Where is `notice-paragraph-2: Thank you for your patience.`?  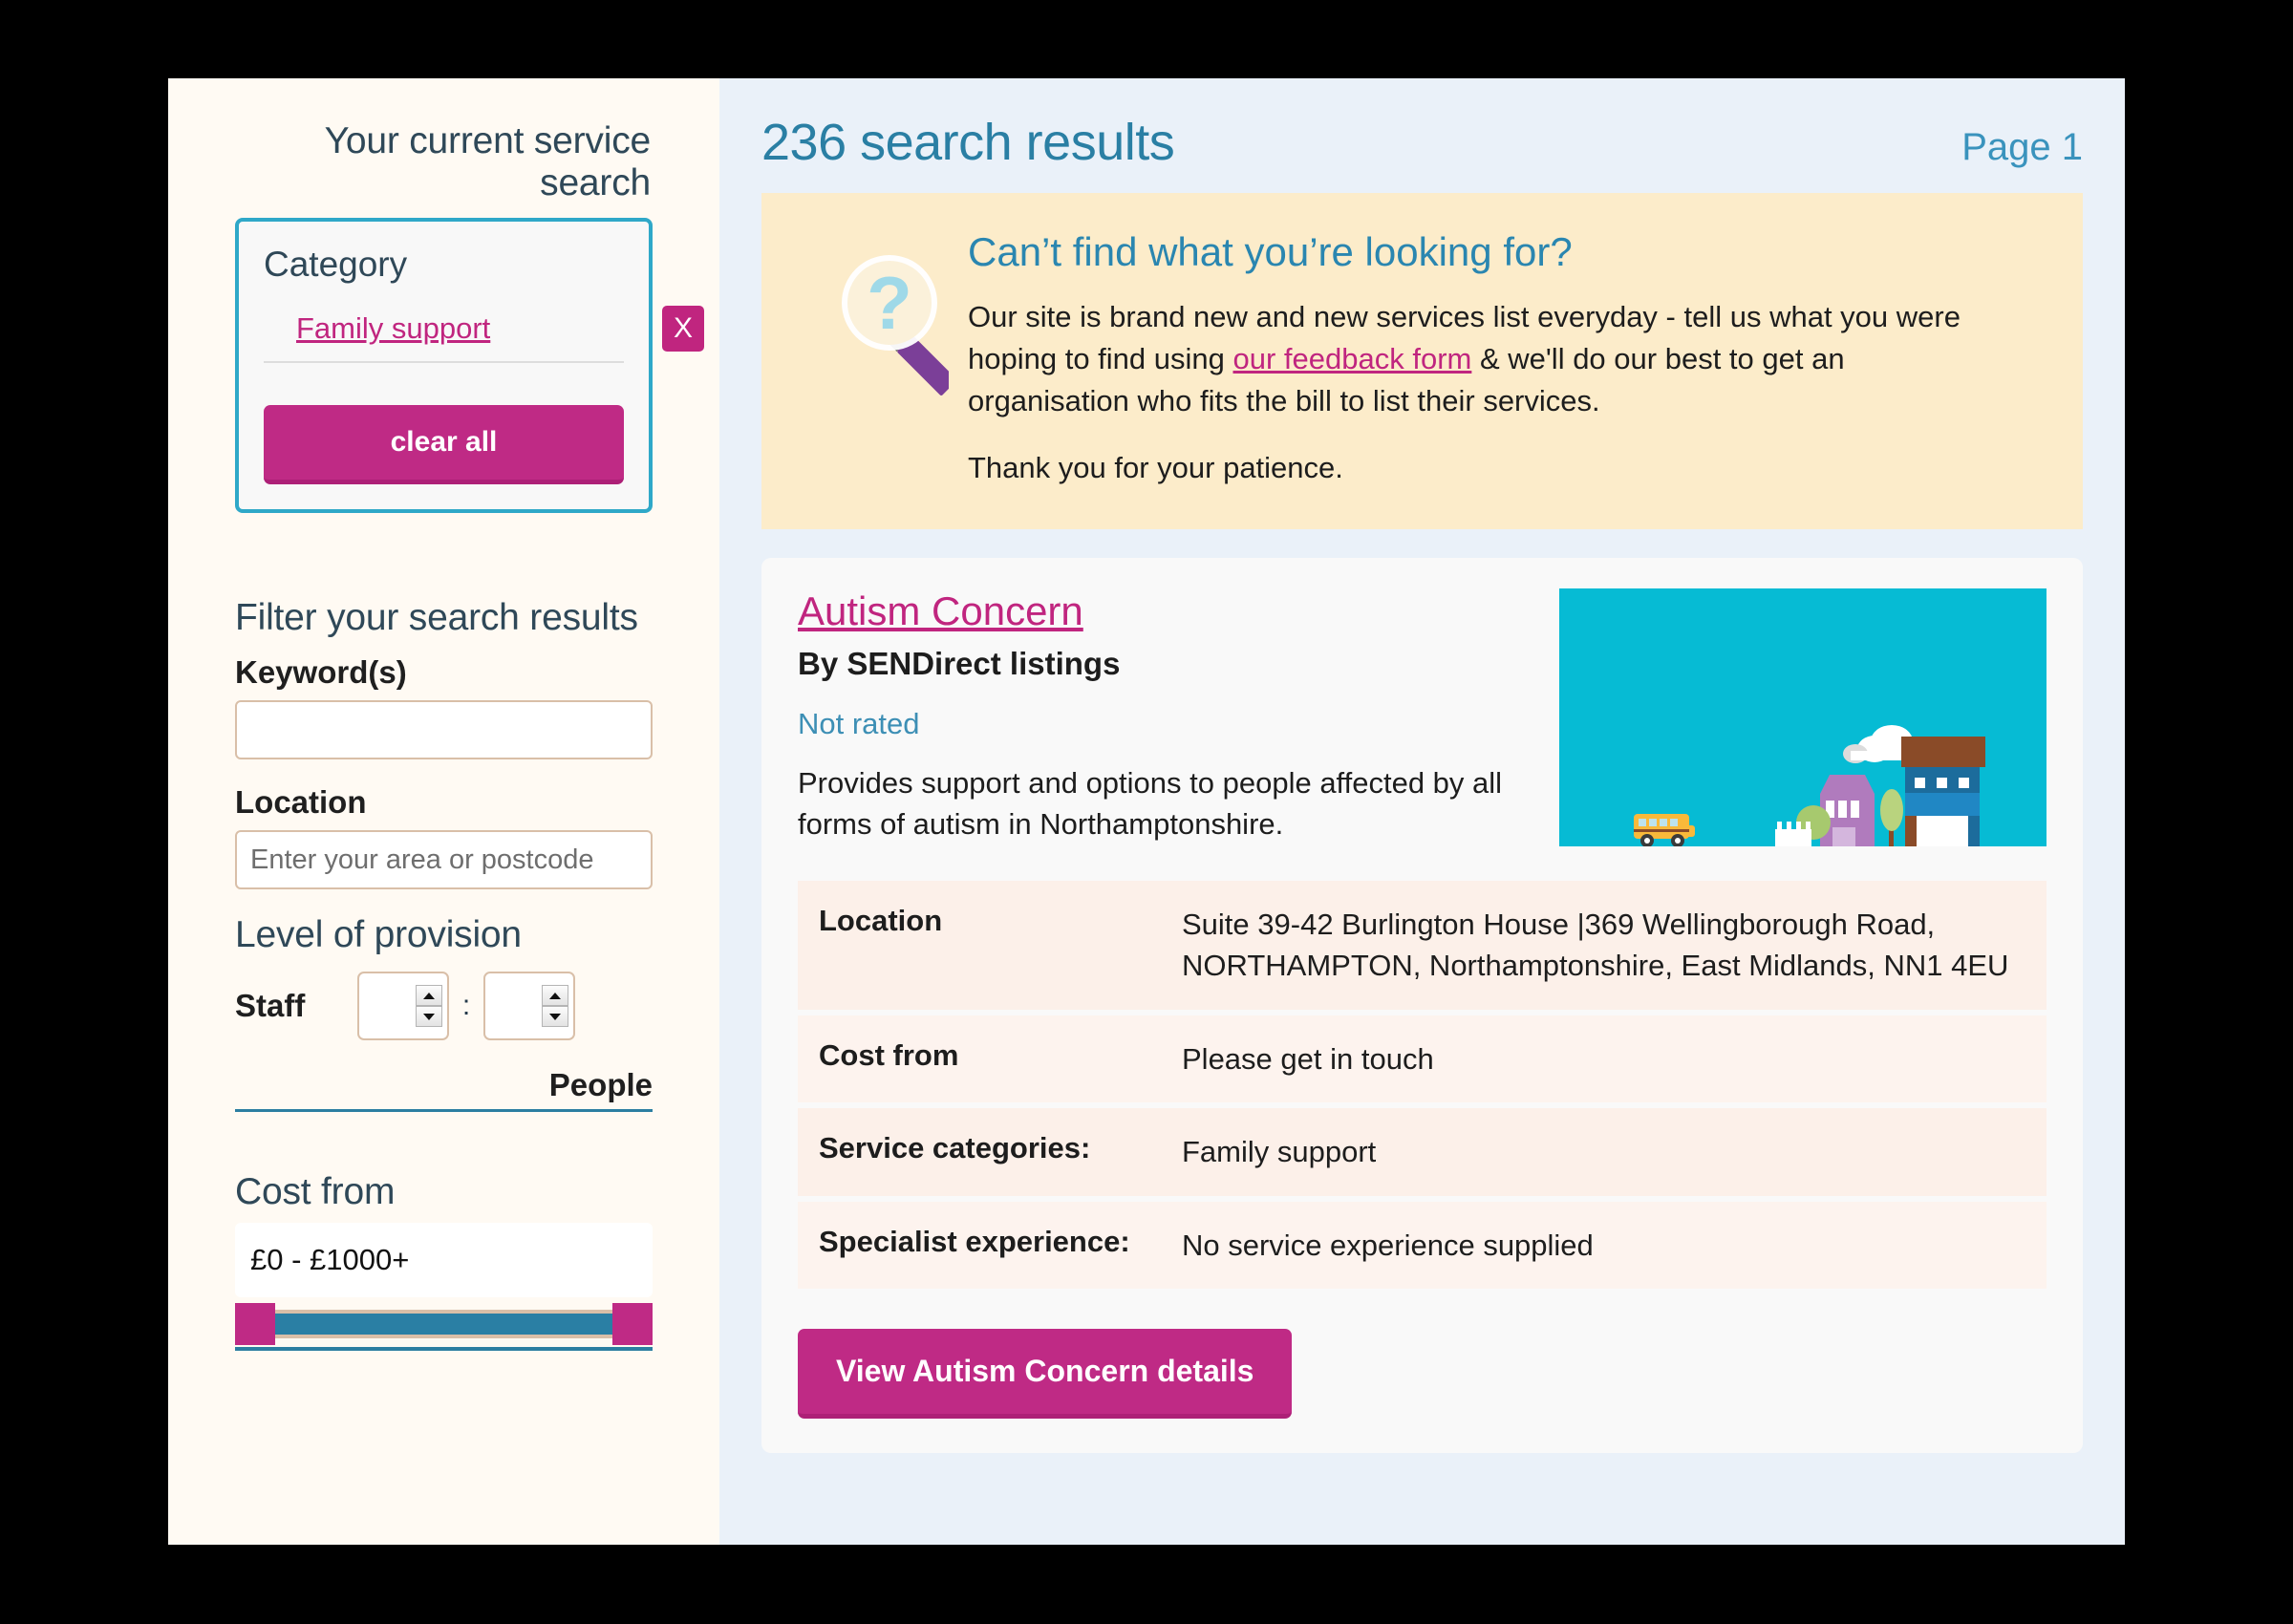
notice-paragraph-2: Thank you for your patience. is located at coordinates (1155, 468).